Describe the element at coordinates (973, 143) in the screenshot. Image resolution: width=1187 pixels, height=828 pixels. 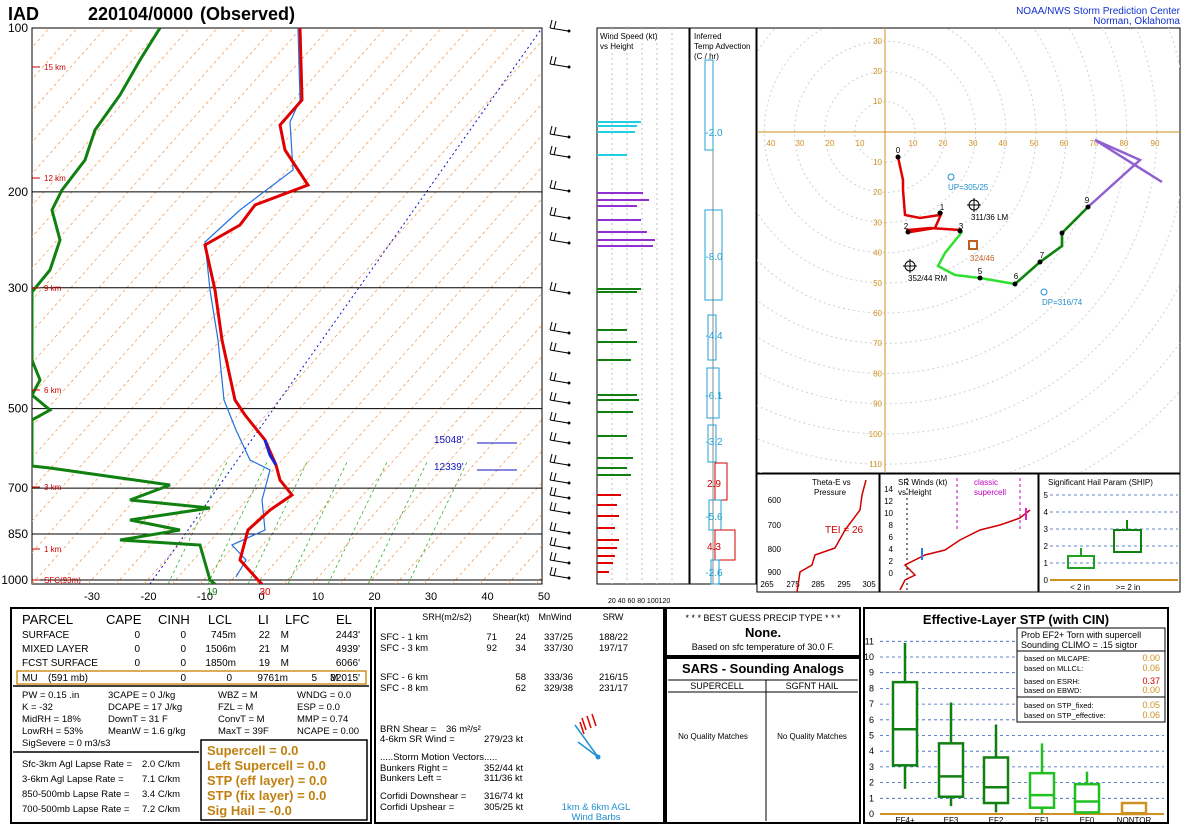
I see `hodo-x-label: 30` at that location.